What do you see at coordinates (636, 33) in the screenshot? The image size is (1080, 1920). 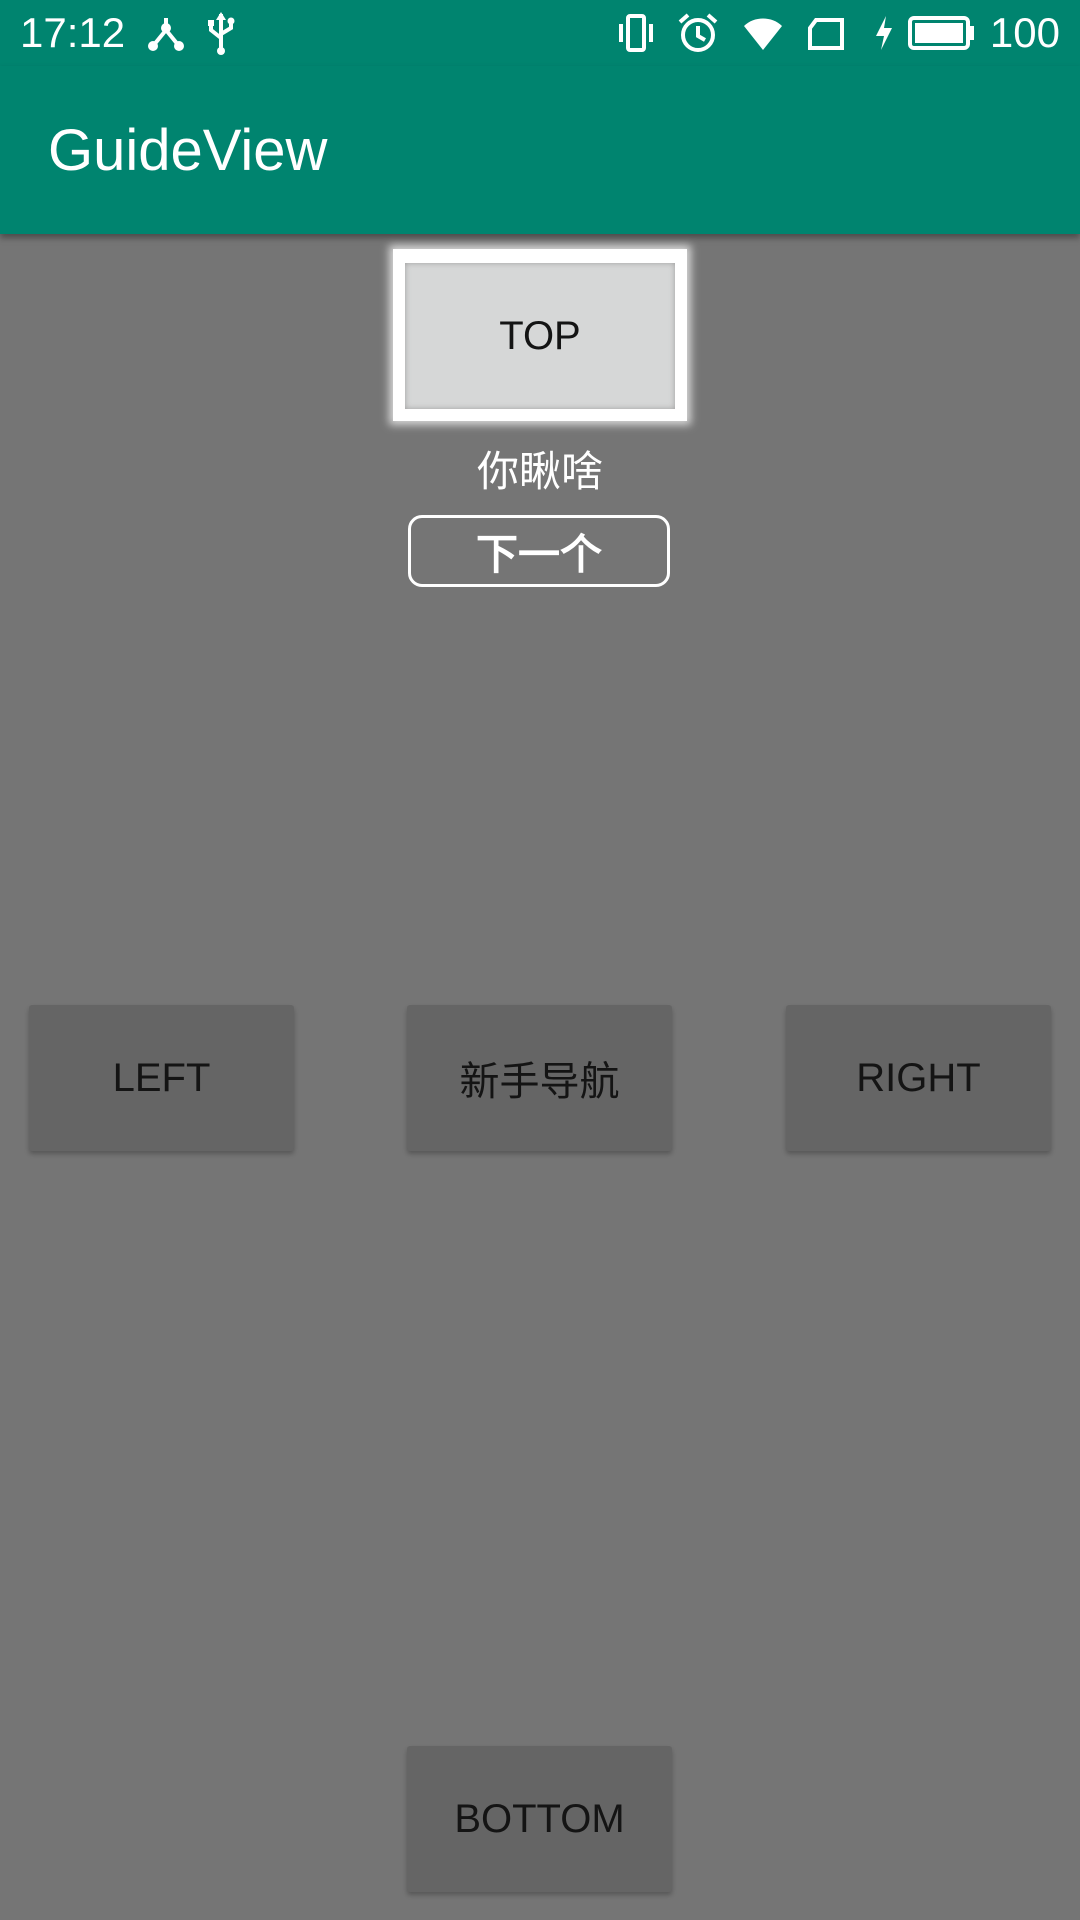 I see `vibrate-icon` at bounding box center [636, 33].